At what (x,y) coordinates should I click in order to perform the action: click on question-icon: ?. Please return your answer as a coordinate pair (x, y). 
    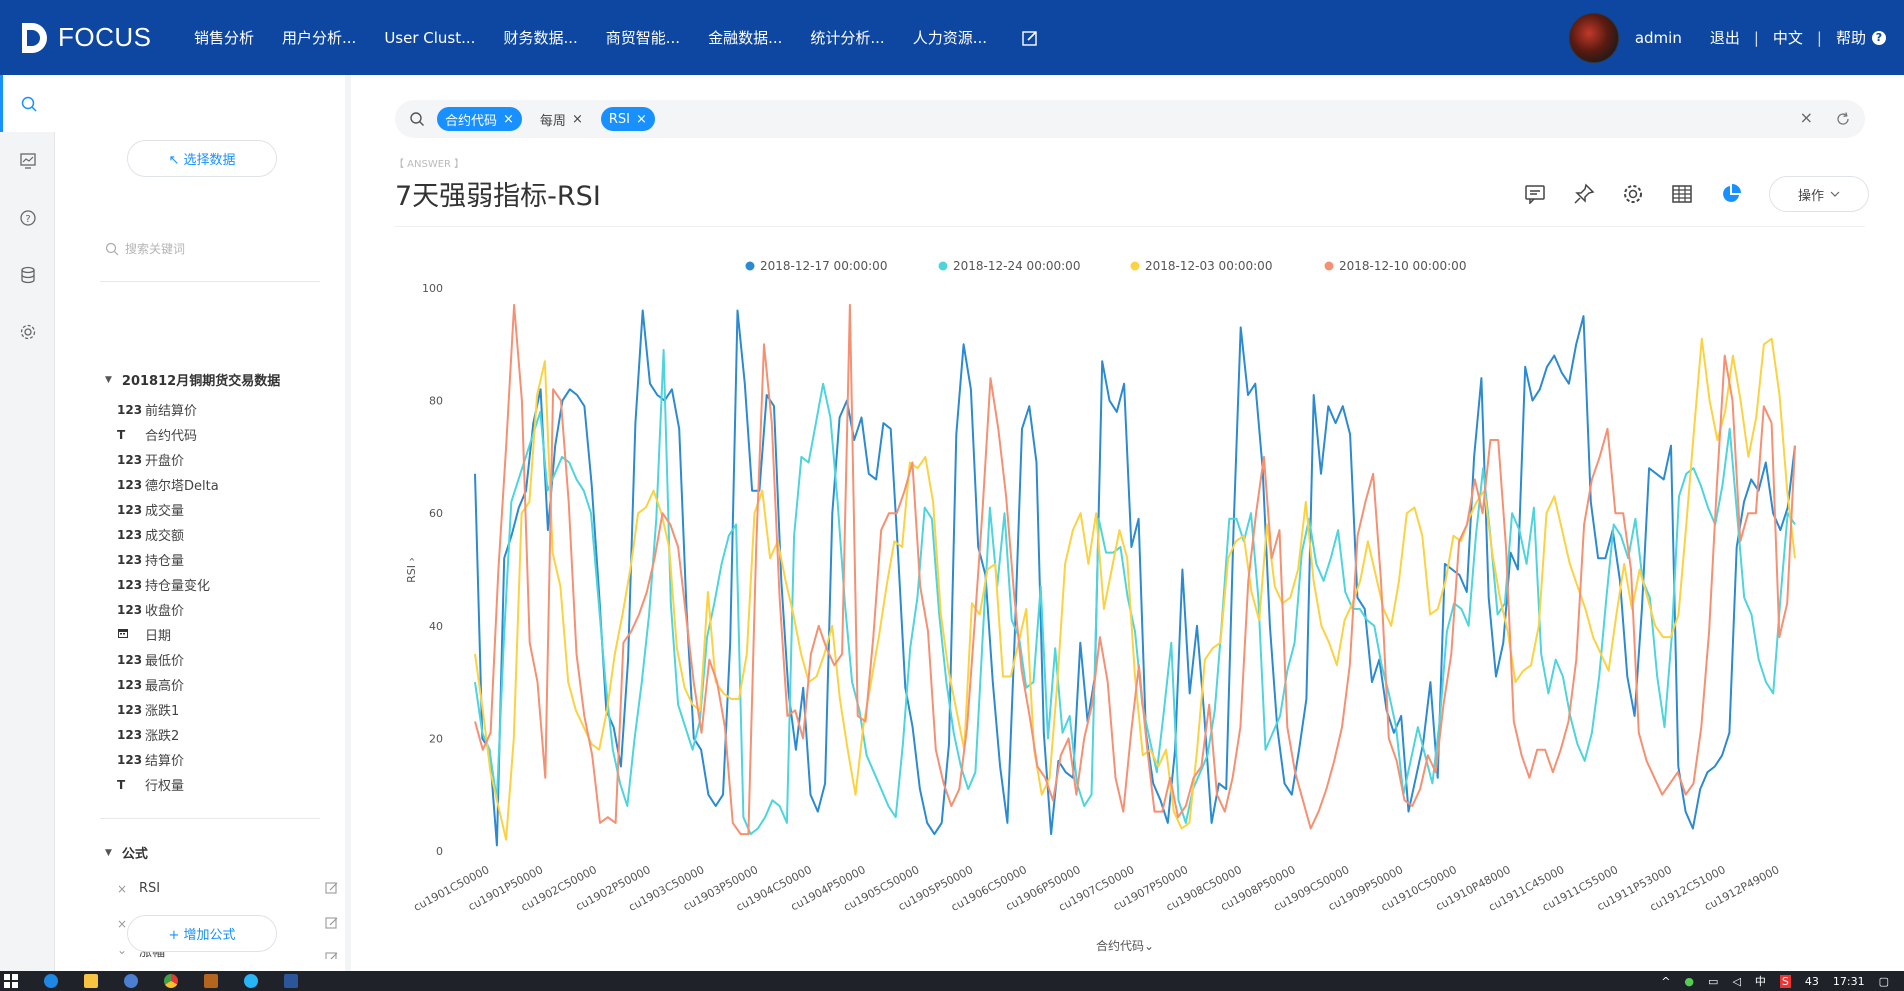
    Looking at the image, I should click on (27, 217).